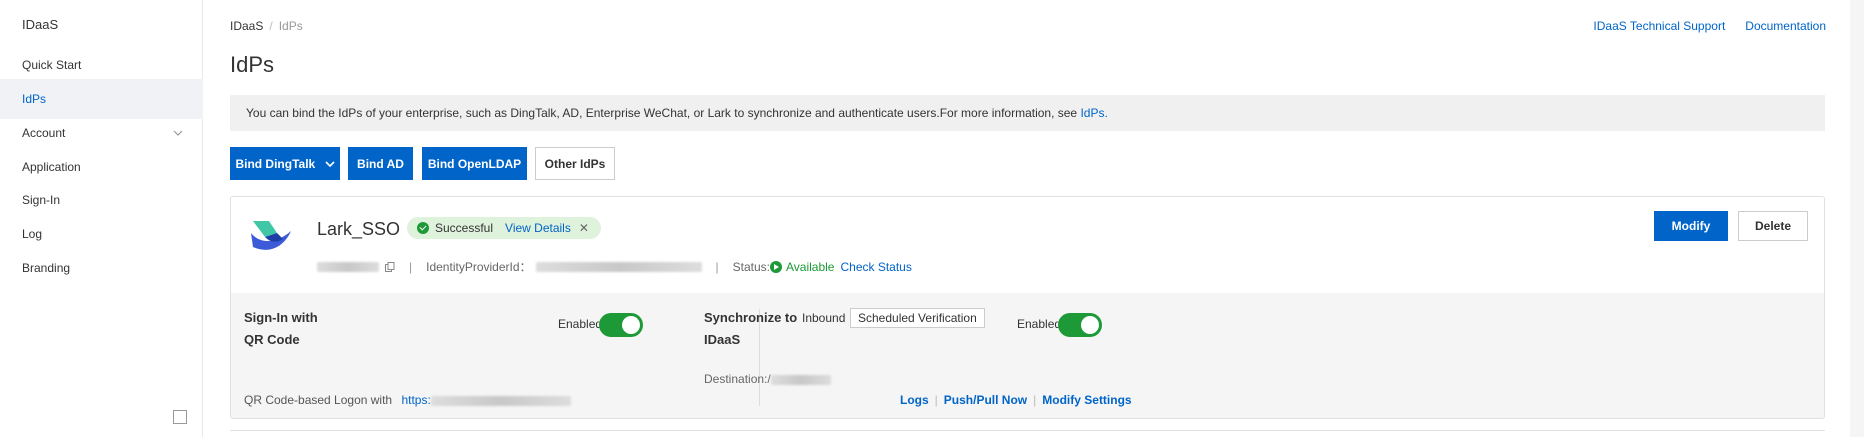  What do you see at coordinates (824, 318) in the screenshot?
I see `sync-direction: Inbound` at bounding box center [824, 318].